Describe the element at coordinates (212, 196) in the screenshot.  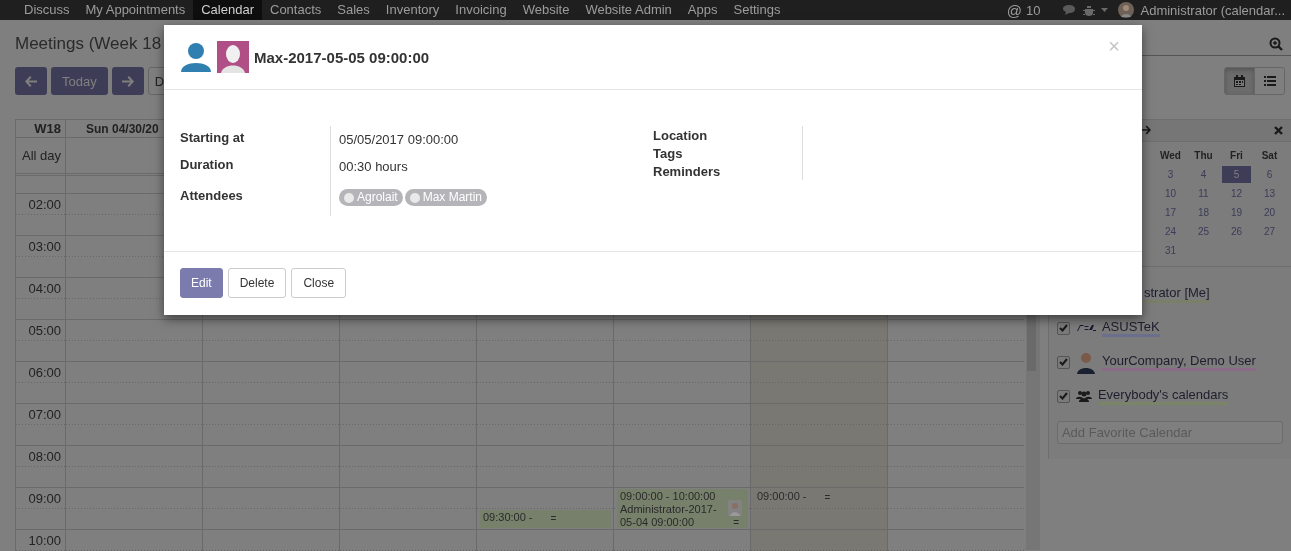
I see `field-label: Attendees` at that location.